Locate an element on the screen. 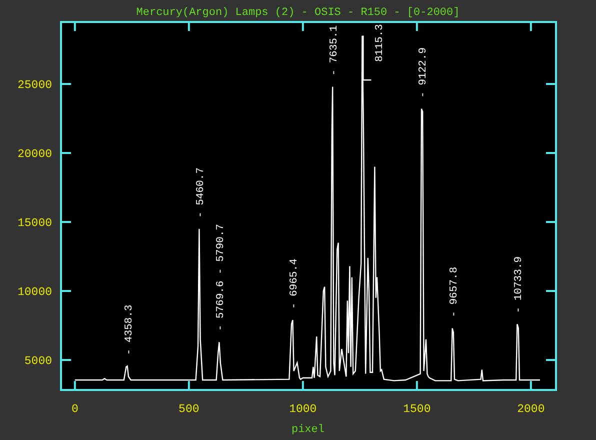 The width and height of the screenshot is (596, 440). line-label: 8115.3 is located at coordinates (380, 43).